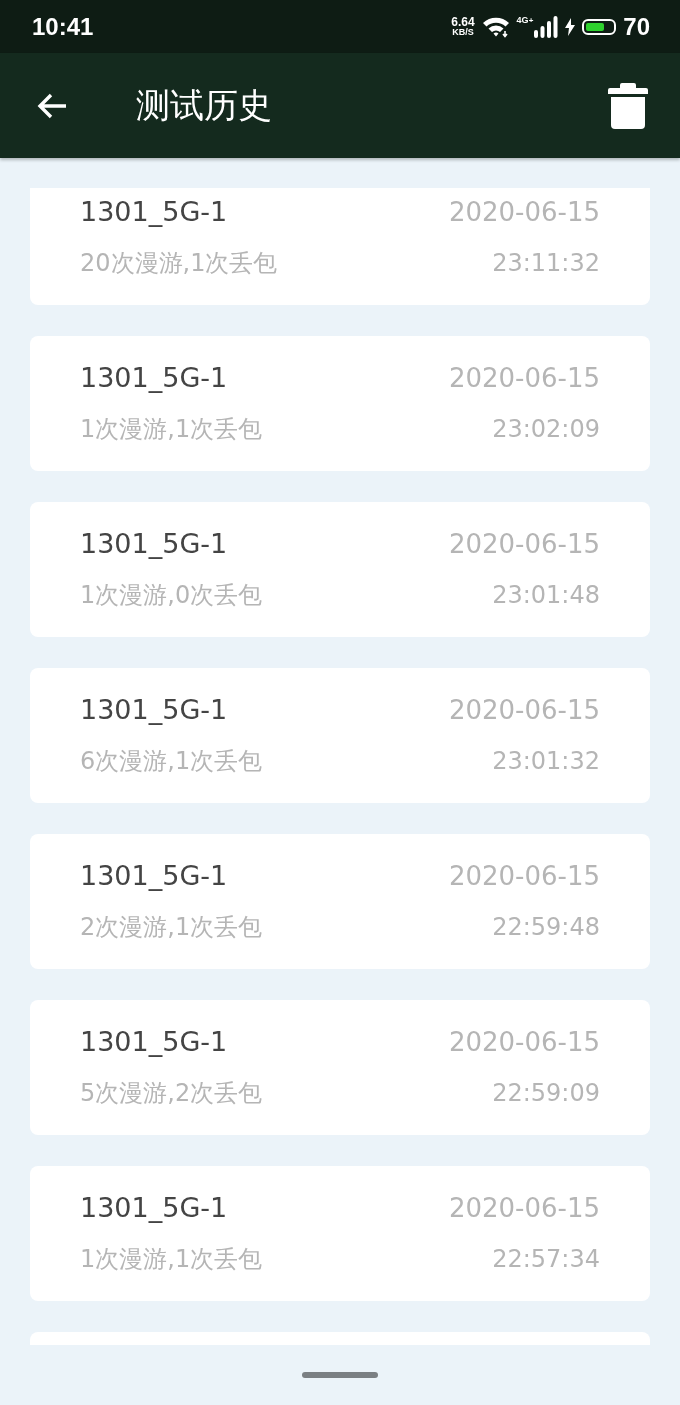 Image resolution: width=680 pixels, height=1405 pixels. I want to click on network-speed: 6.64, so click(463, 22).